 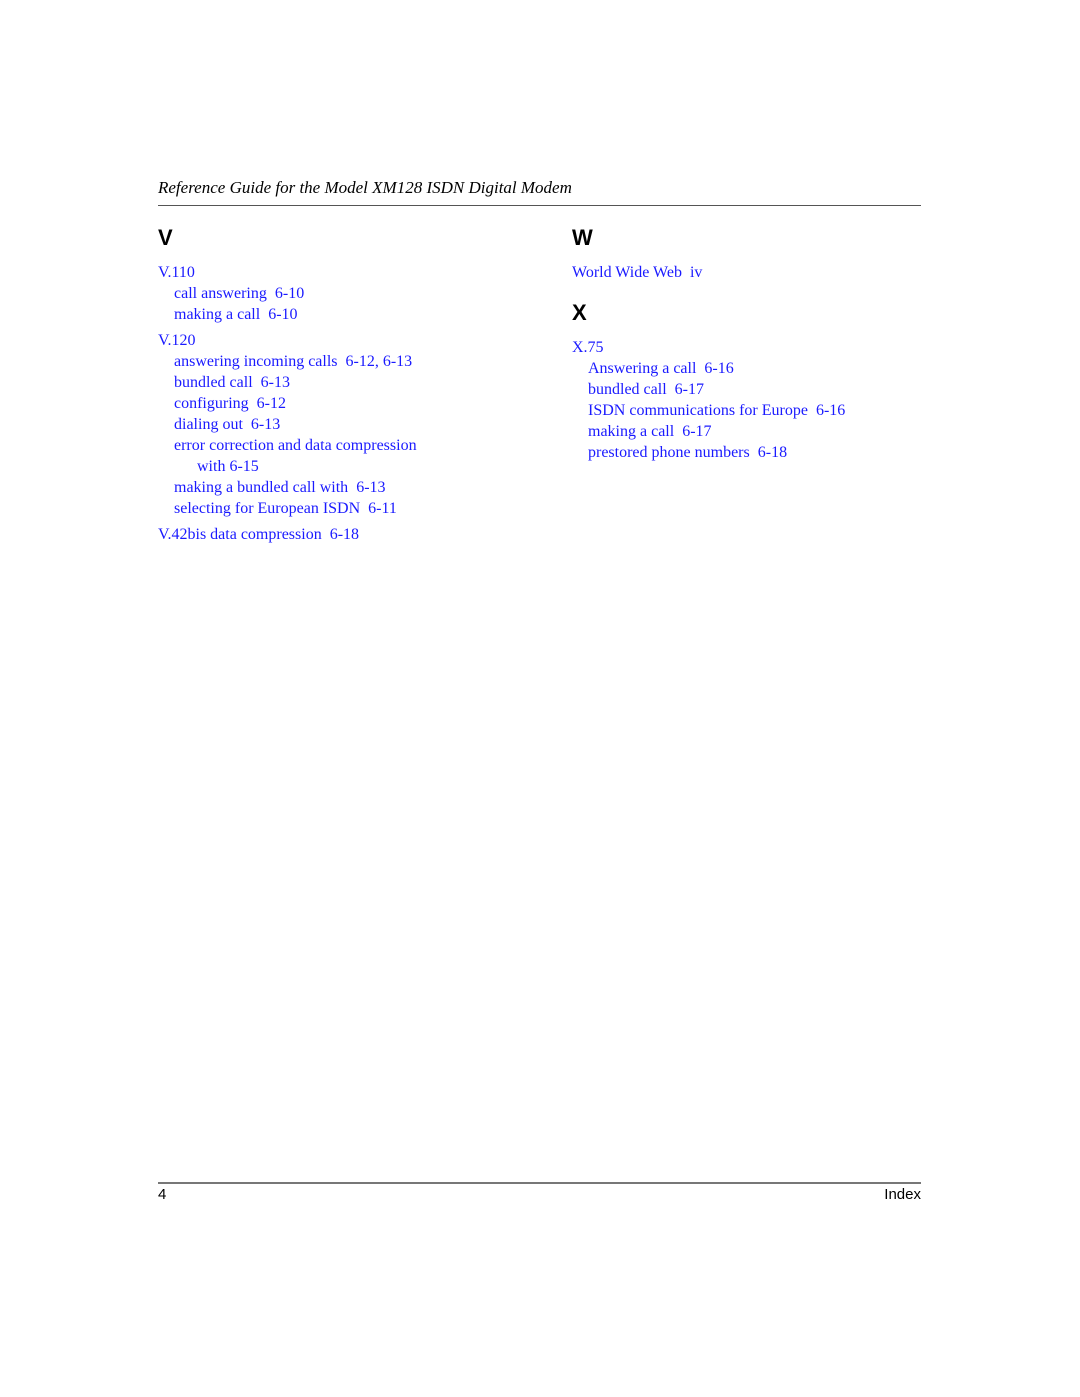 I want to click on index-subentry: making a call 6-10, so click(x=338, y=314).